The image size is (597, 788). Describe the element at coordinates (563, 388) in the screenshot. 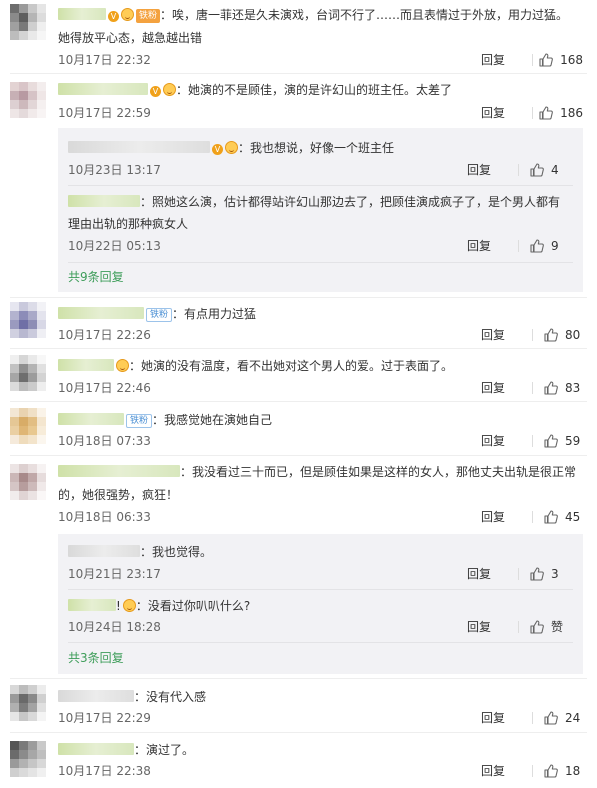

I see `like-button: 83` at that location.